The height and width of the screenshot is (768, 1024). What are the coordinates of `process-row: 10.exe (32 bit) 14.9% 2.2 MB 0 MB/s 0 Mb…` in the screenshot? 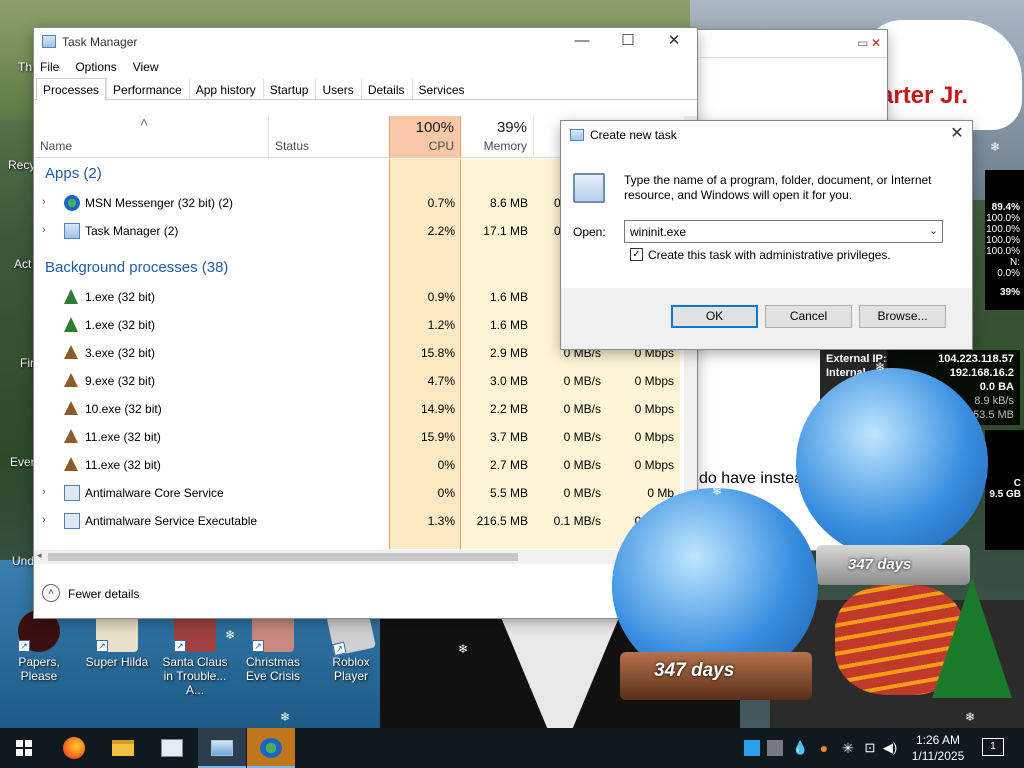 It's located at (359, 409).